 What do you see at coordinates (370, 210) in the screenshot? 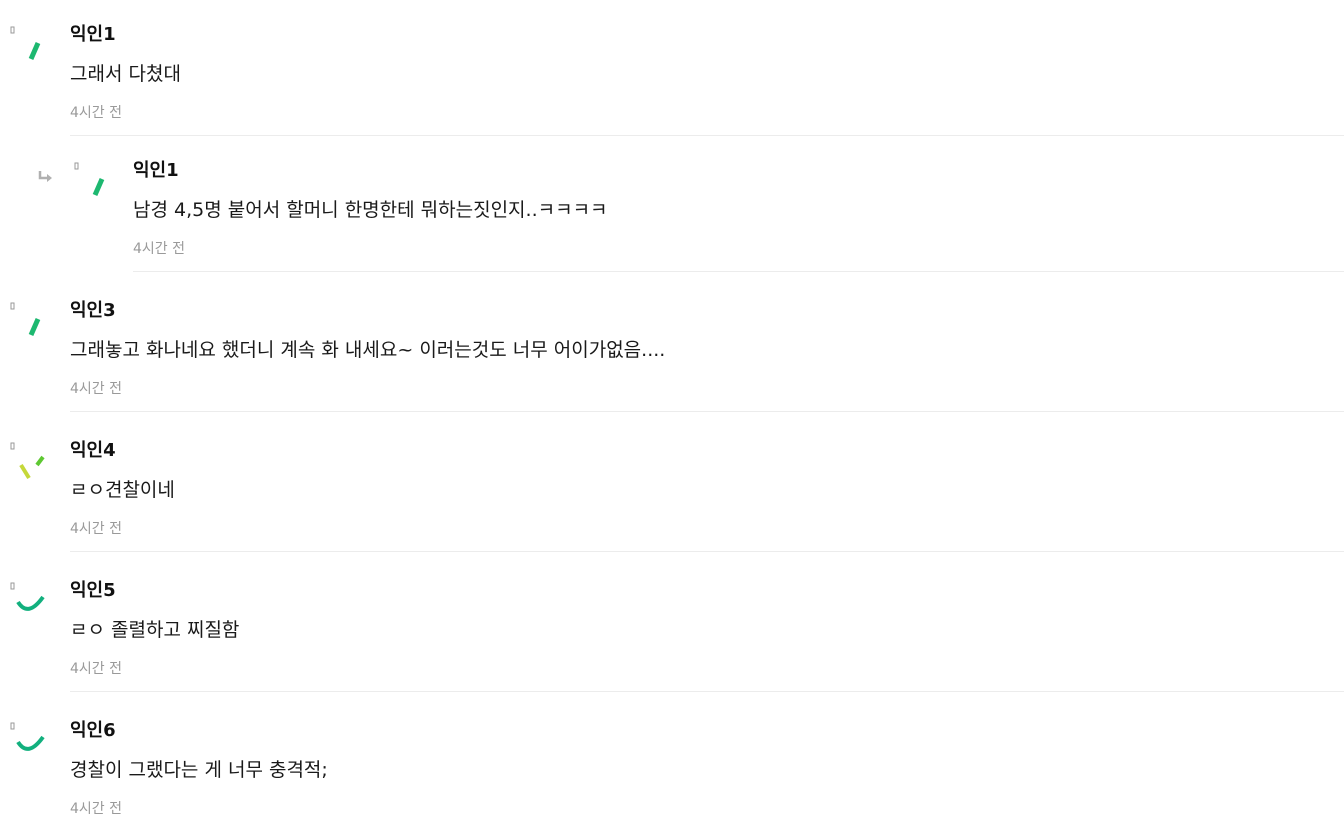
I see `comment-text: 남경 4,5명 붙어서 할머니 한명한테 뭐하는짓인지..ㅋㅋㅋㅋ` at bounding box center [370, 210].